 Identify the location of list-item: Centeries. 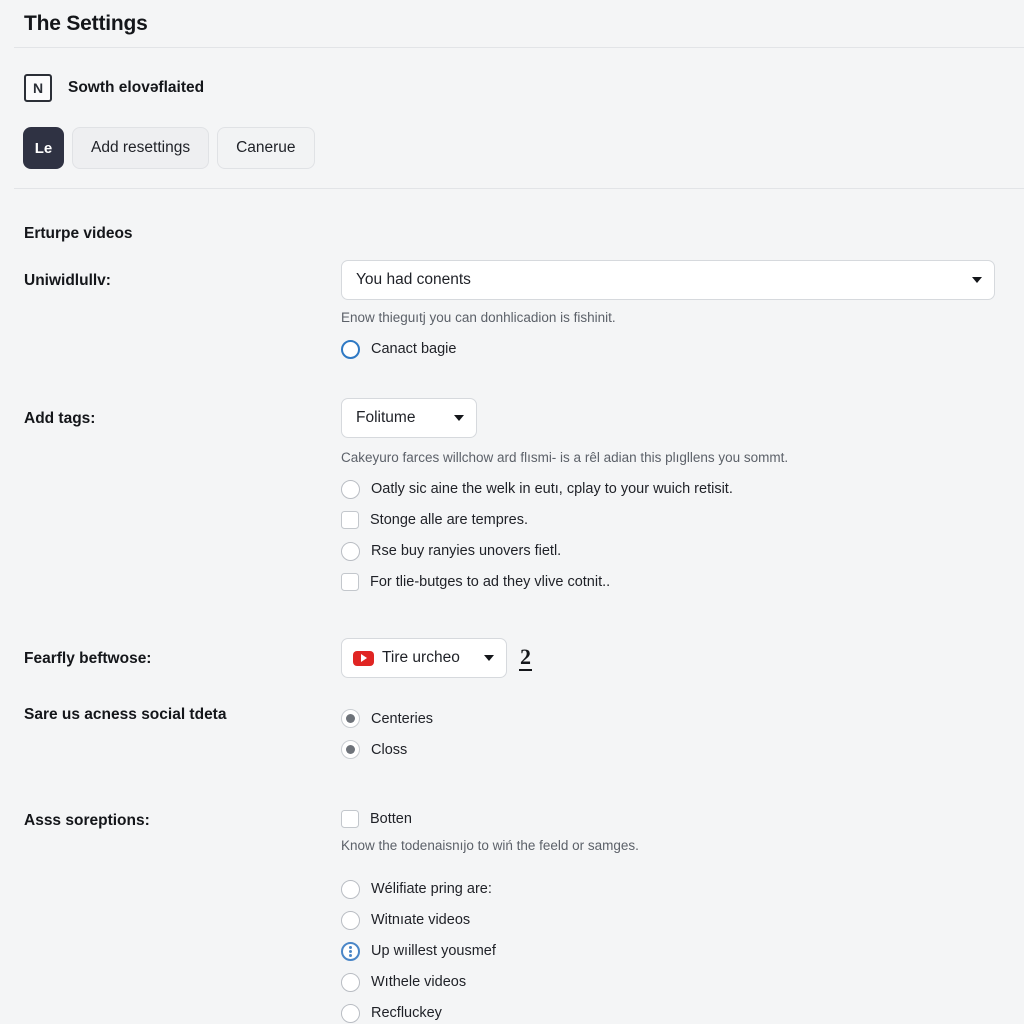
(387, 718).